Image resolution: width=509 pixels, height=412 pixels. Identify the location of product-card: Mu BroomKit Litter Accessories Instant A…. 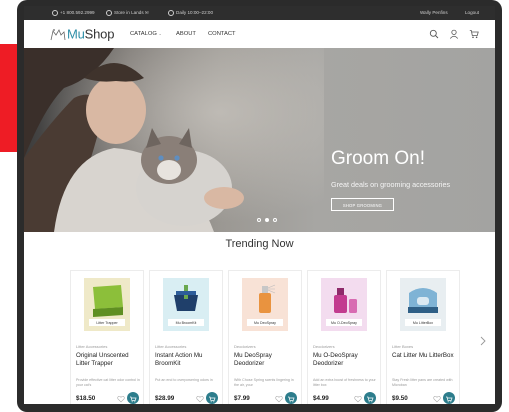
(186, 337).